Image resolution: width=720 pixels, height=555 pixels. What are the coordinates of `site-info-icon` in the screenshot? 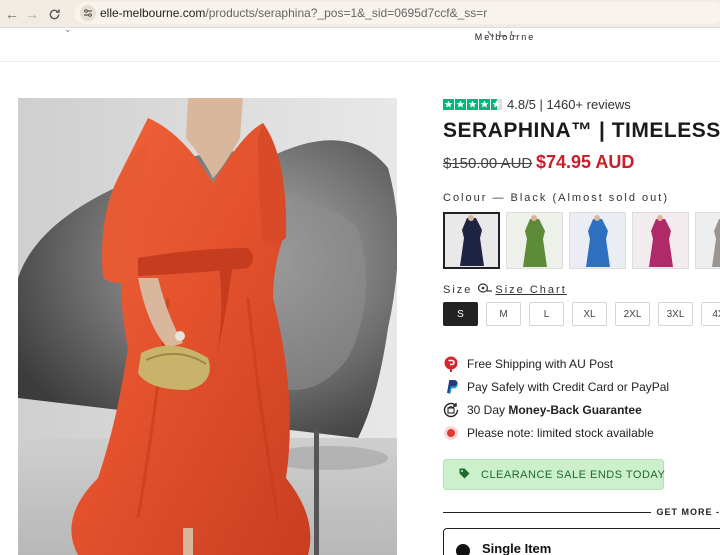 It's located at (88, 13).